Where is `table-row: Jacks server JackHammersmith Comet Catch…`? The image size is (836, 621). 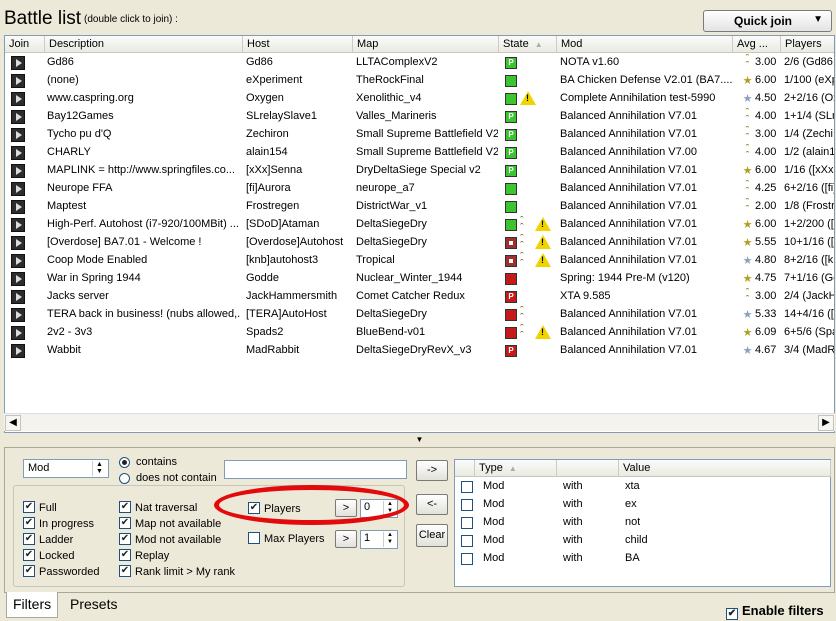
table-row: Jacks server JackHammersmith Comet Catch… is located at coordinates (419, 297).